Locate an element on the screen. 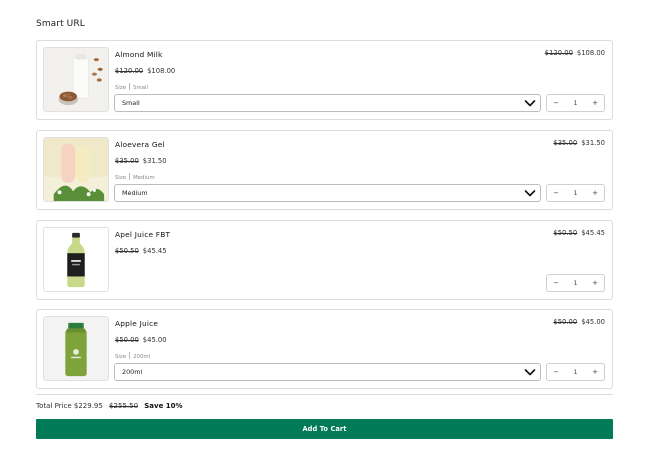 The image size is (655, 455). line-price: $50.50 $45.45 is located at coordinates (579, 233).